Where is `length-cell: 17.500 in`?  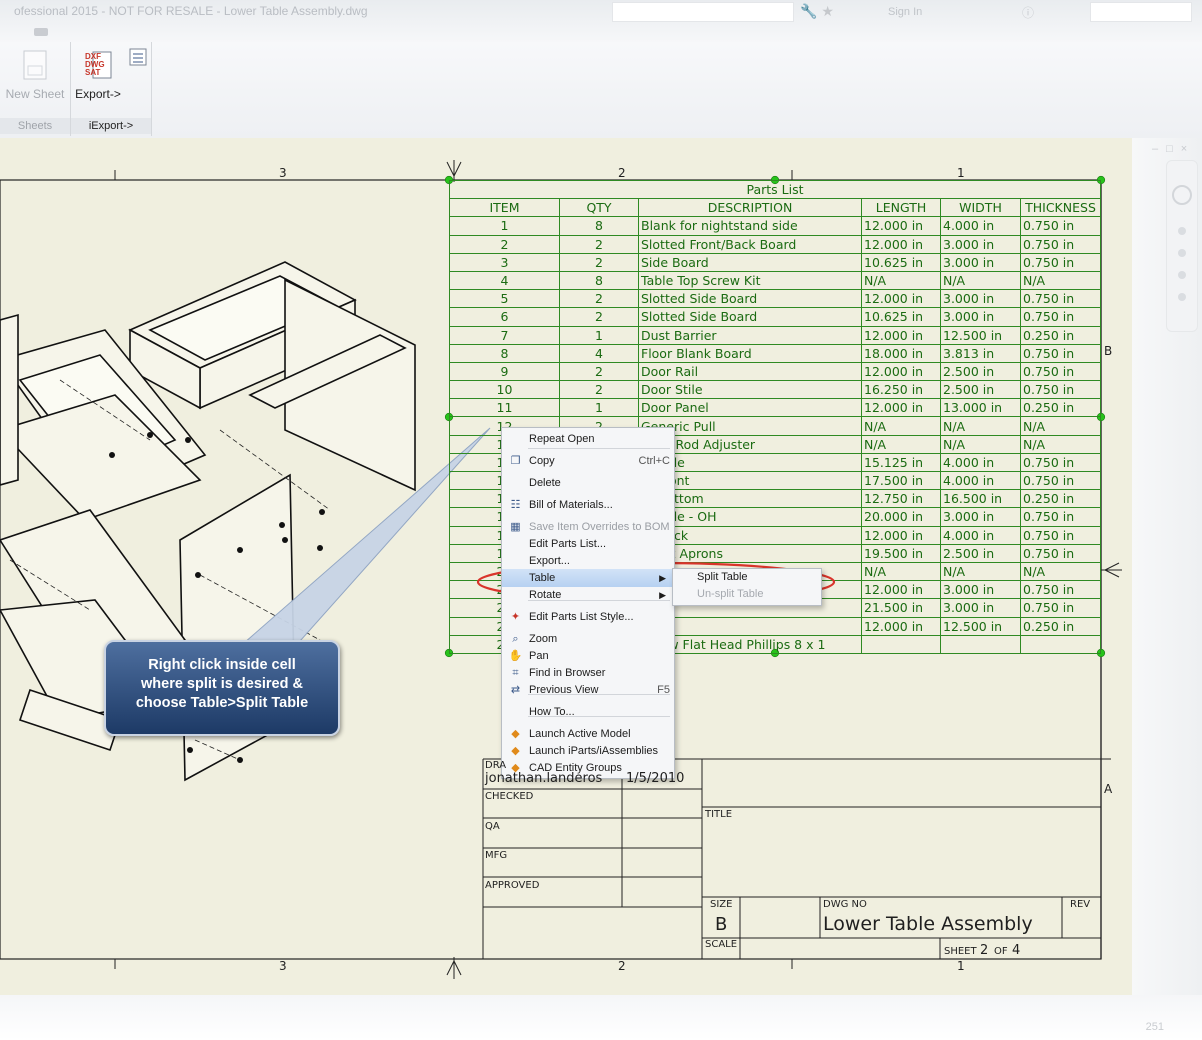
length-cell: 17.500 in is located at coordinates (901, 480).